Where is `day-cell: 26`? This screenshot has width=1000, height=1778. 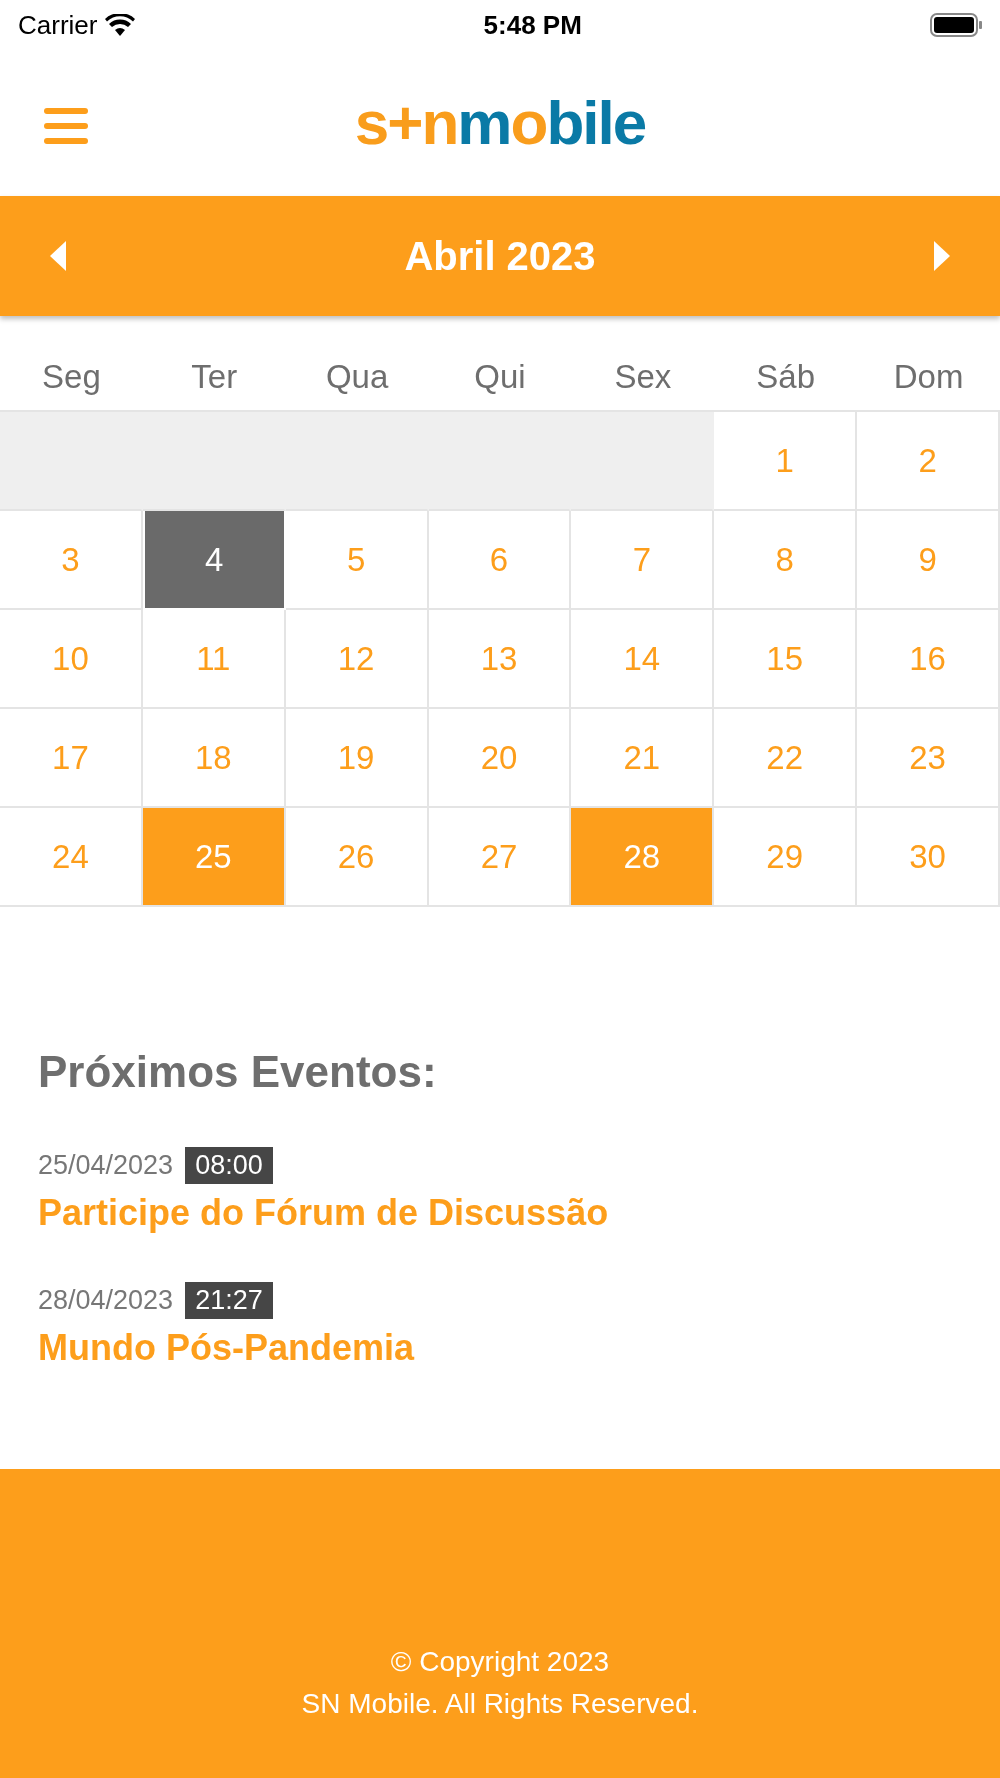 day-cell: 26 is located at coordinates (357, 857).